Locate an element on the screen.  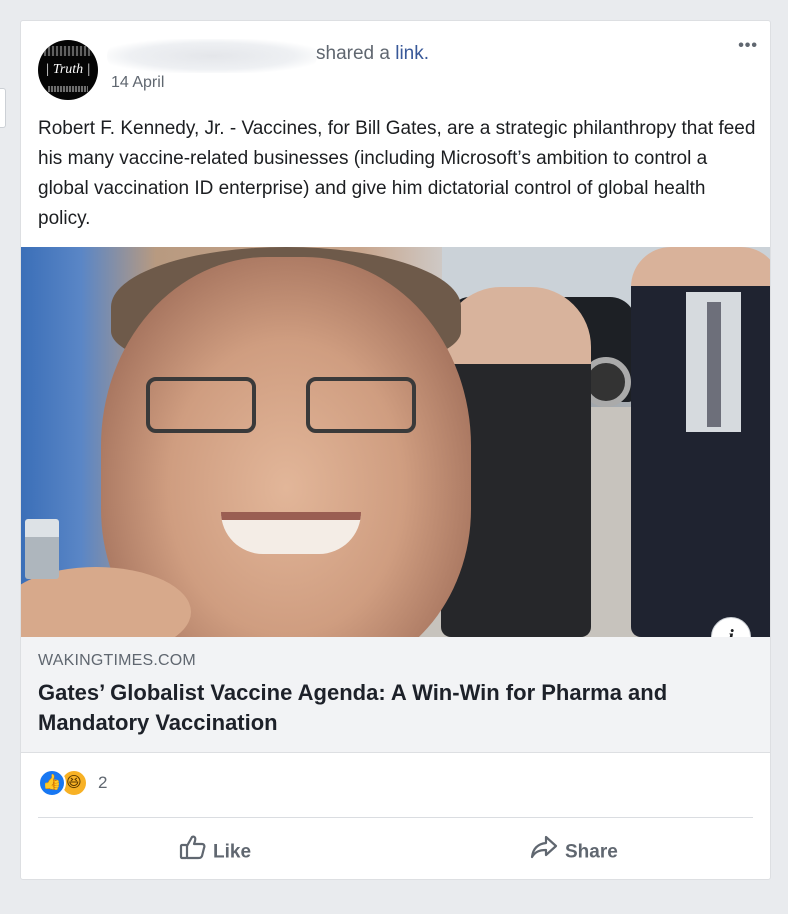
share-button: Share is located at coordinates (573, 849).